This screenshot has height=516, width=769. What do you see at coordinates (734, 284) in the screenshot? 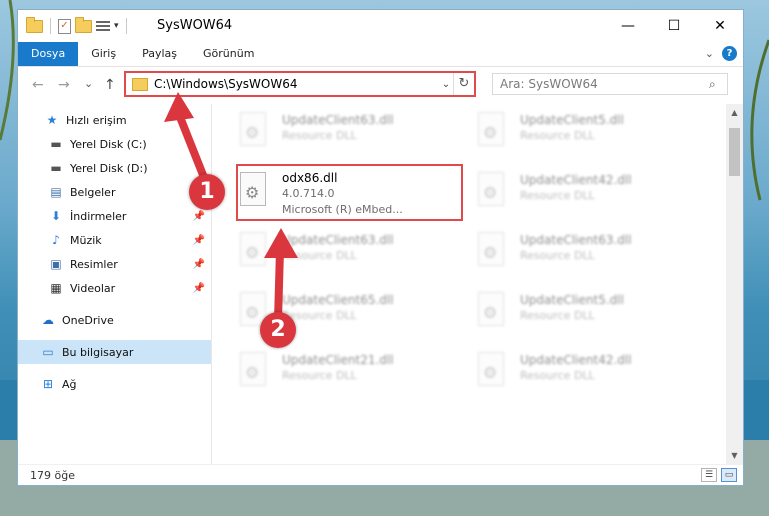
I see `vertical-scrollbar: ▲ ▼` at bounding box center [734, 284].